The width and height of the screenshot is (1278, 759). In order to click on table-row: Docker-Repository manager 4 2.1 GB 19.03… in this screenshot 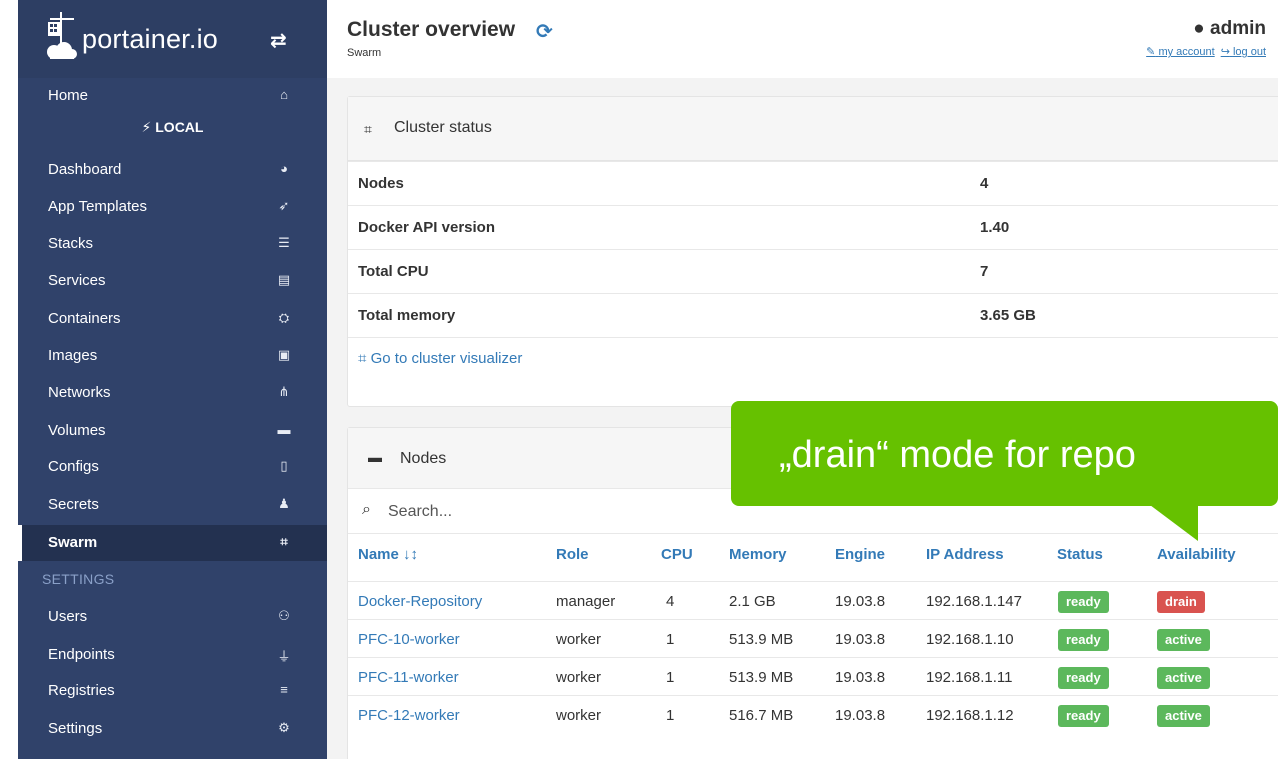, I will do `click(813, 600)`.